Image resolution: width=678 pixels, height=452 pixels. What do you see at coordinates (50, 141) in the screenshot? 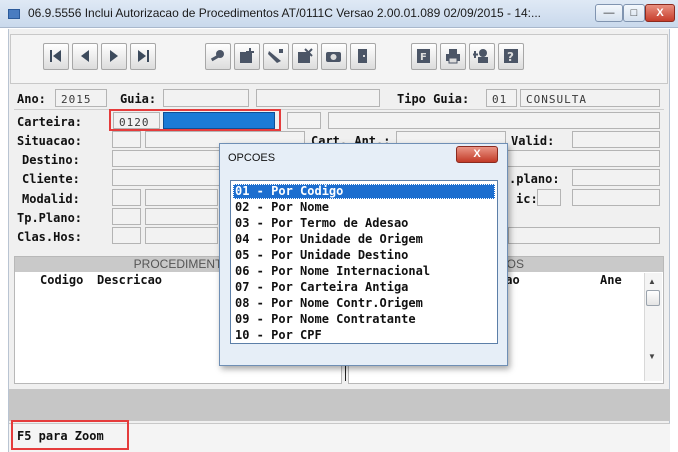
I see `situacao-label: Situacao:` at bounding box center [50, 141].